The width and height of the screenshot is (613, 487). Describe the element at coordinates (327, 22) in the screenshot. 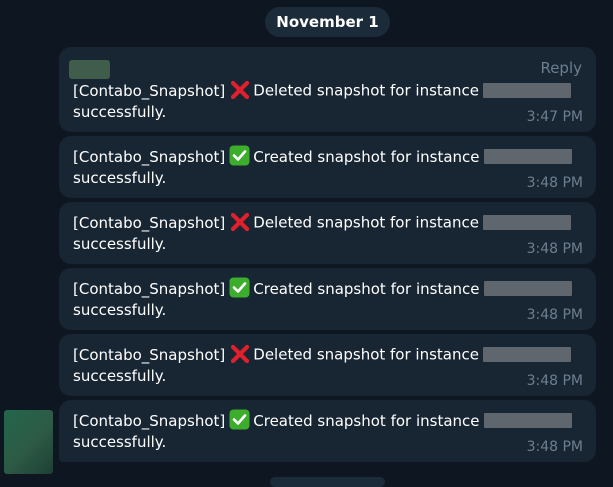

I see `date-separator: November 1` at that location.